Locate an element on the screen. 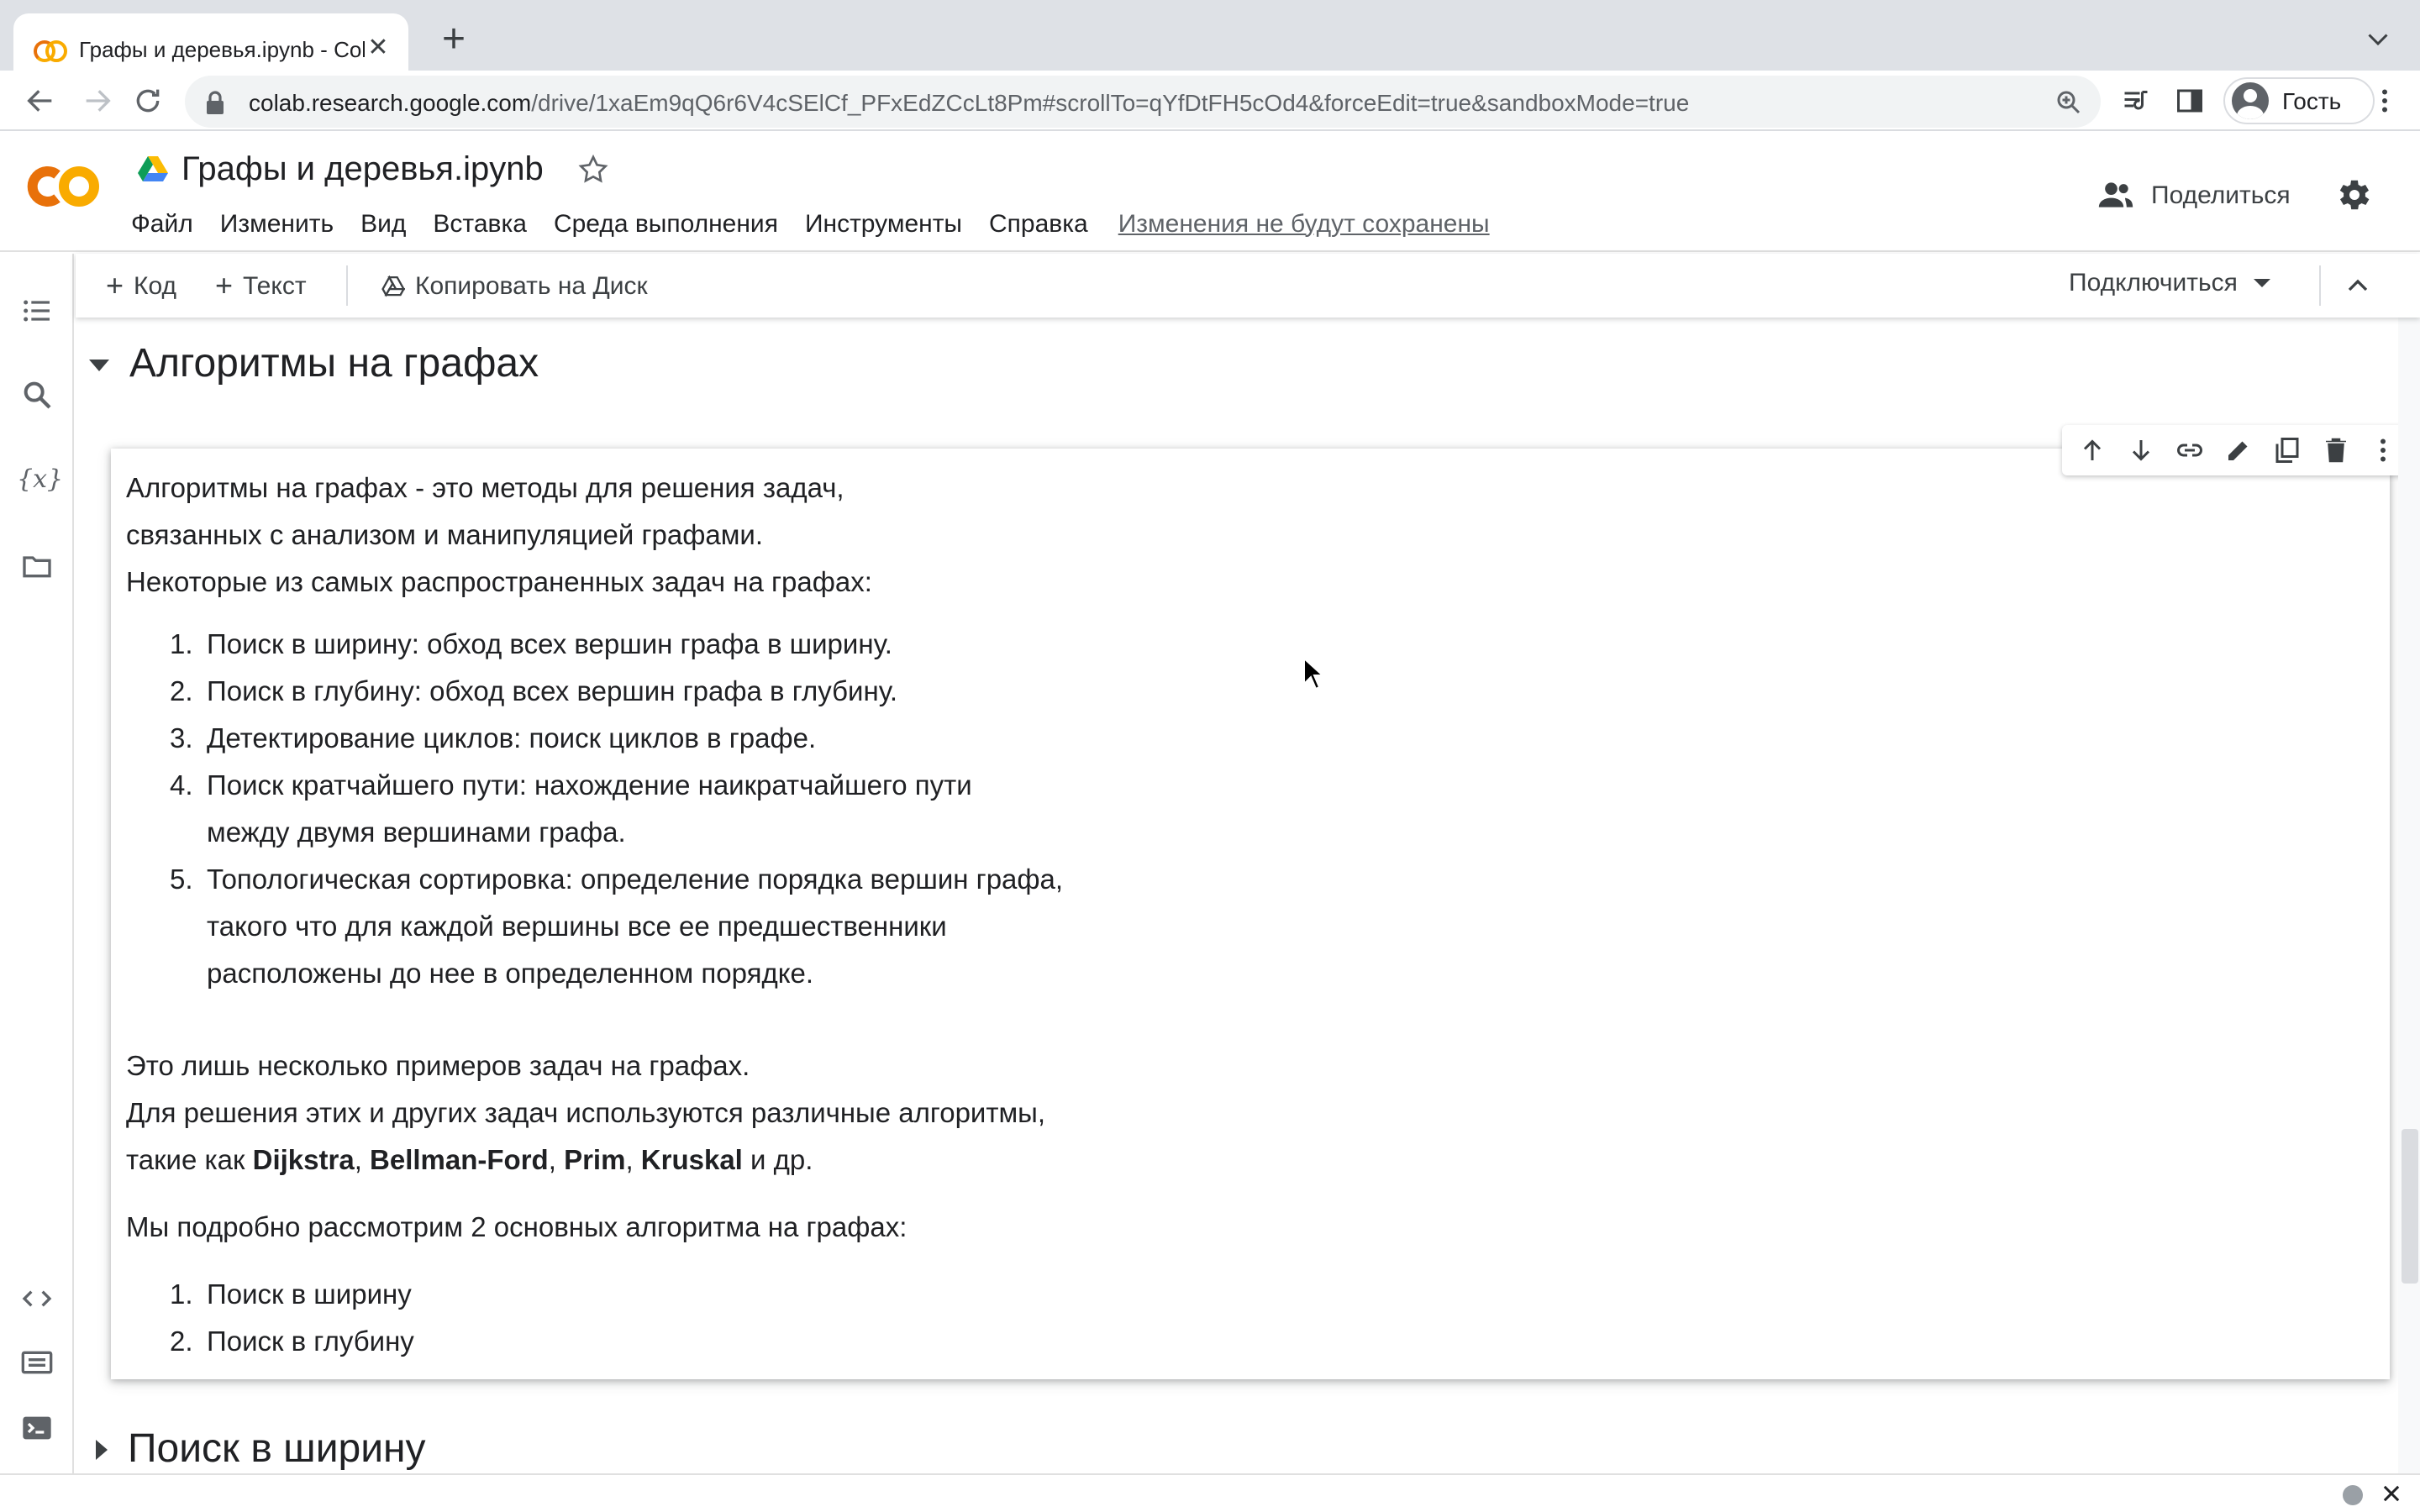  terminal-icon is located at coordinates (37, 1428).